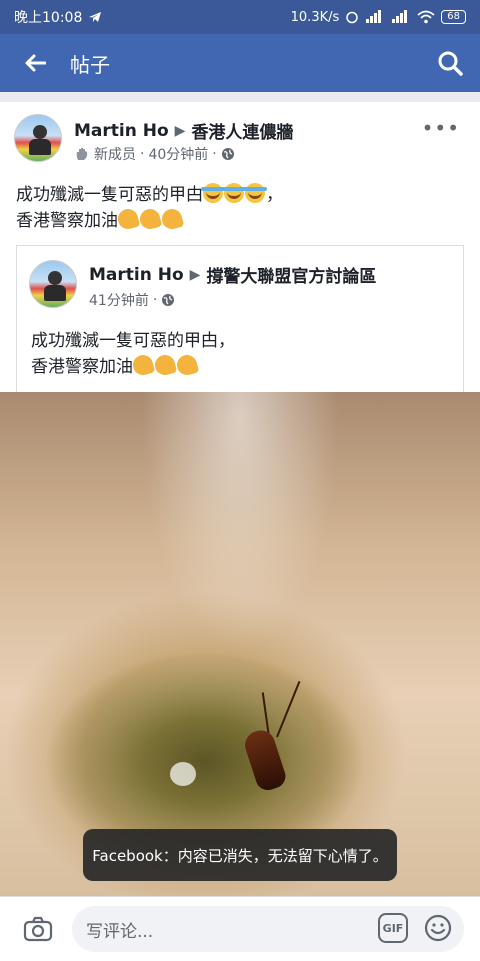 This screenshot has height=961, width=480. I want to click on post-line-2: 香港警察加油, so click(149, 220).